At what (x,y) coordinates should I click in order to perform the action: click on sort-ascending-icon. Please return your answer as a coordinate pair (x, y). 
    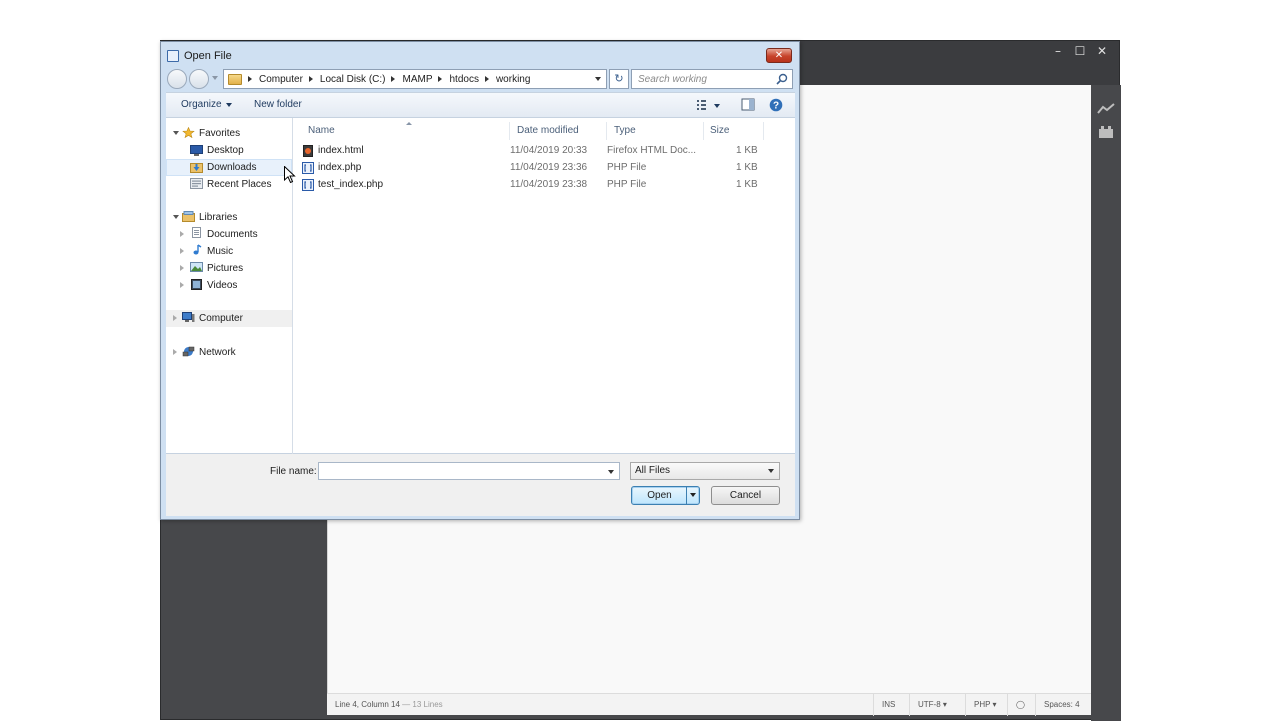
    Looking at the image, I should click on (409, 123).